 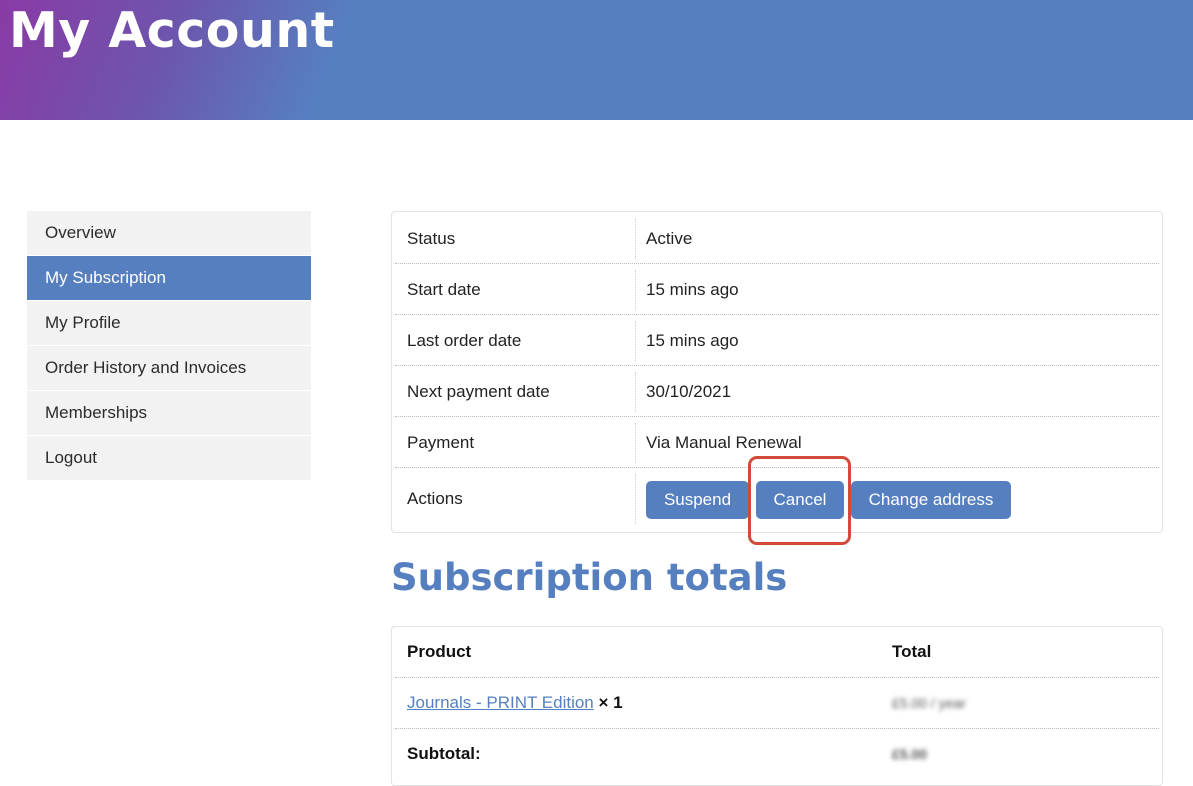 What do you see at coordinates (931, 500) in the screenshot?
I see `change-address-button: Change address` at bounding box center [931, 500].